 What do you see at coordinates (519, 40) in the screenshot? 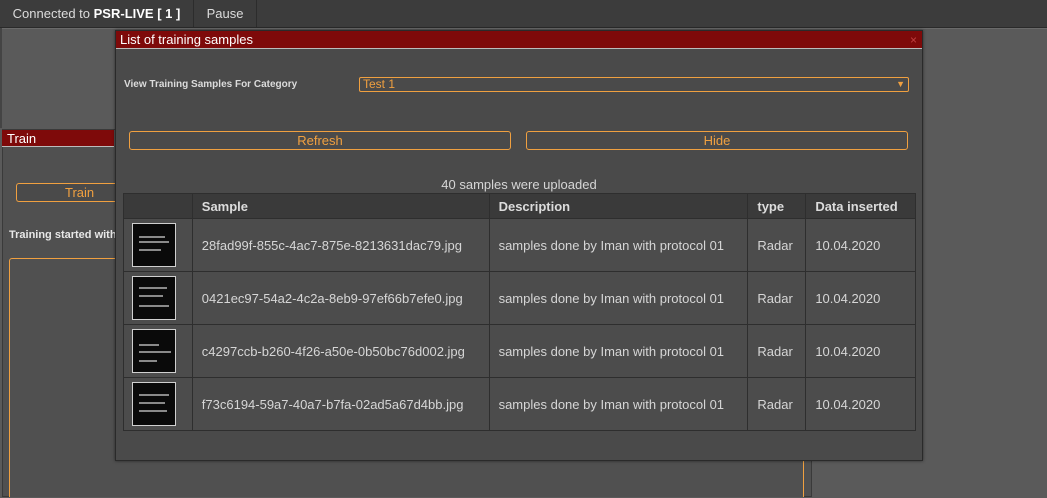
I see `dialog-title-bar: List of training samples ×` at bounding box center [519, 40].